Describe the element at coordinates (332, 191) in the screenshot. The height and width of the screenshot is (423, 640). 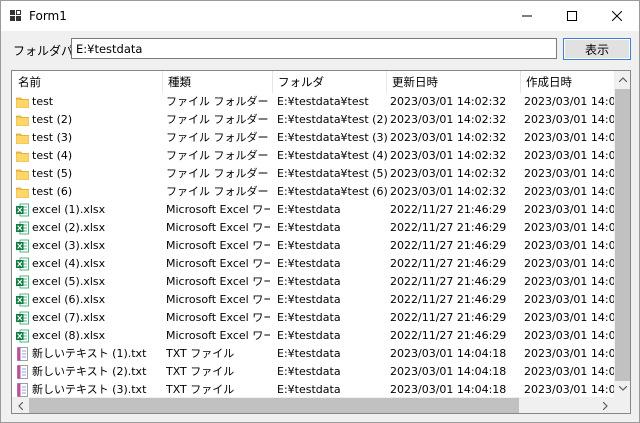
I see `cell-folder: E:¥testdata¥test (6)` at that location.